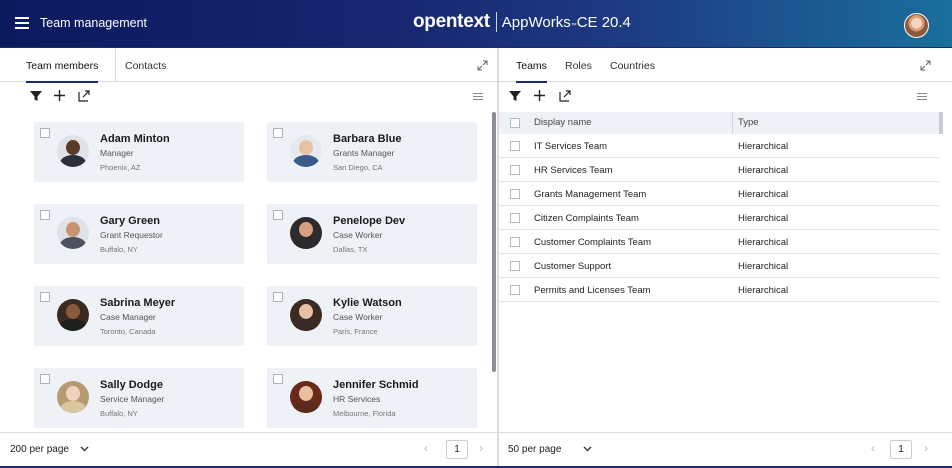 This screenshot has width=952, height=468. Describe the element at coordinates (132, 399) in the screenshot. I see `member-role: Service Manager` at that location.